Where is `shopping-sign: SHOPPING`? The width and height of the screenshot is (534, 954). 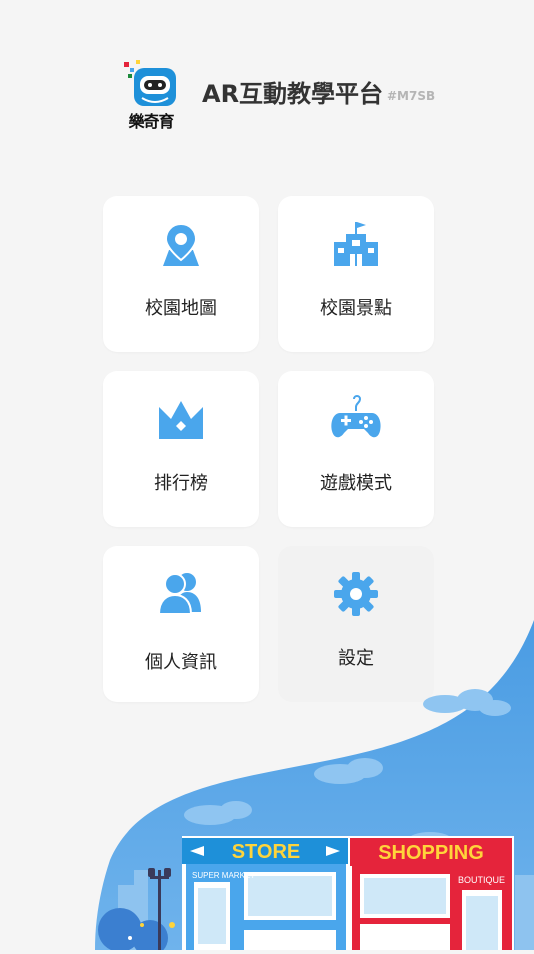 shopping-sign: SHOPPING is located at coordinates (431, 853).